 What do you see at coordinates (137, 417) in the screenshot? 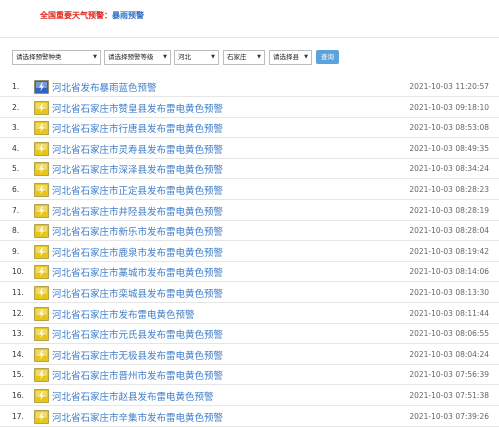
I see `warning-title-link: 河北省石家庄市辛集市发布雷电黄色预警` at bounding box center [137, 417].